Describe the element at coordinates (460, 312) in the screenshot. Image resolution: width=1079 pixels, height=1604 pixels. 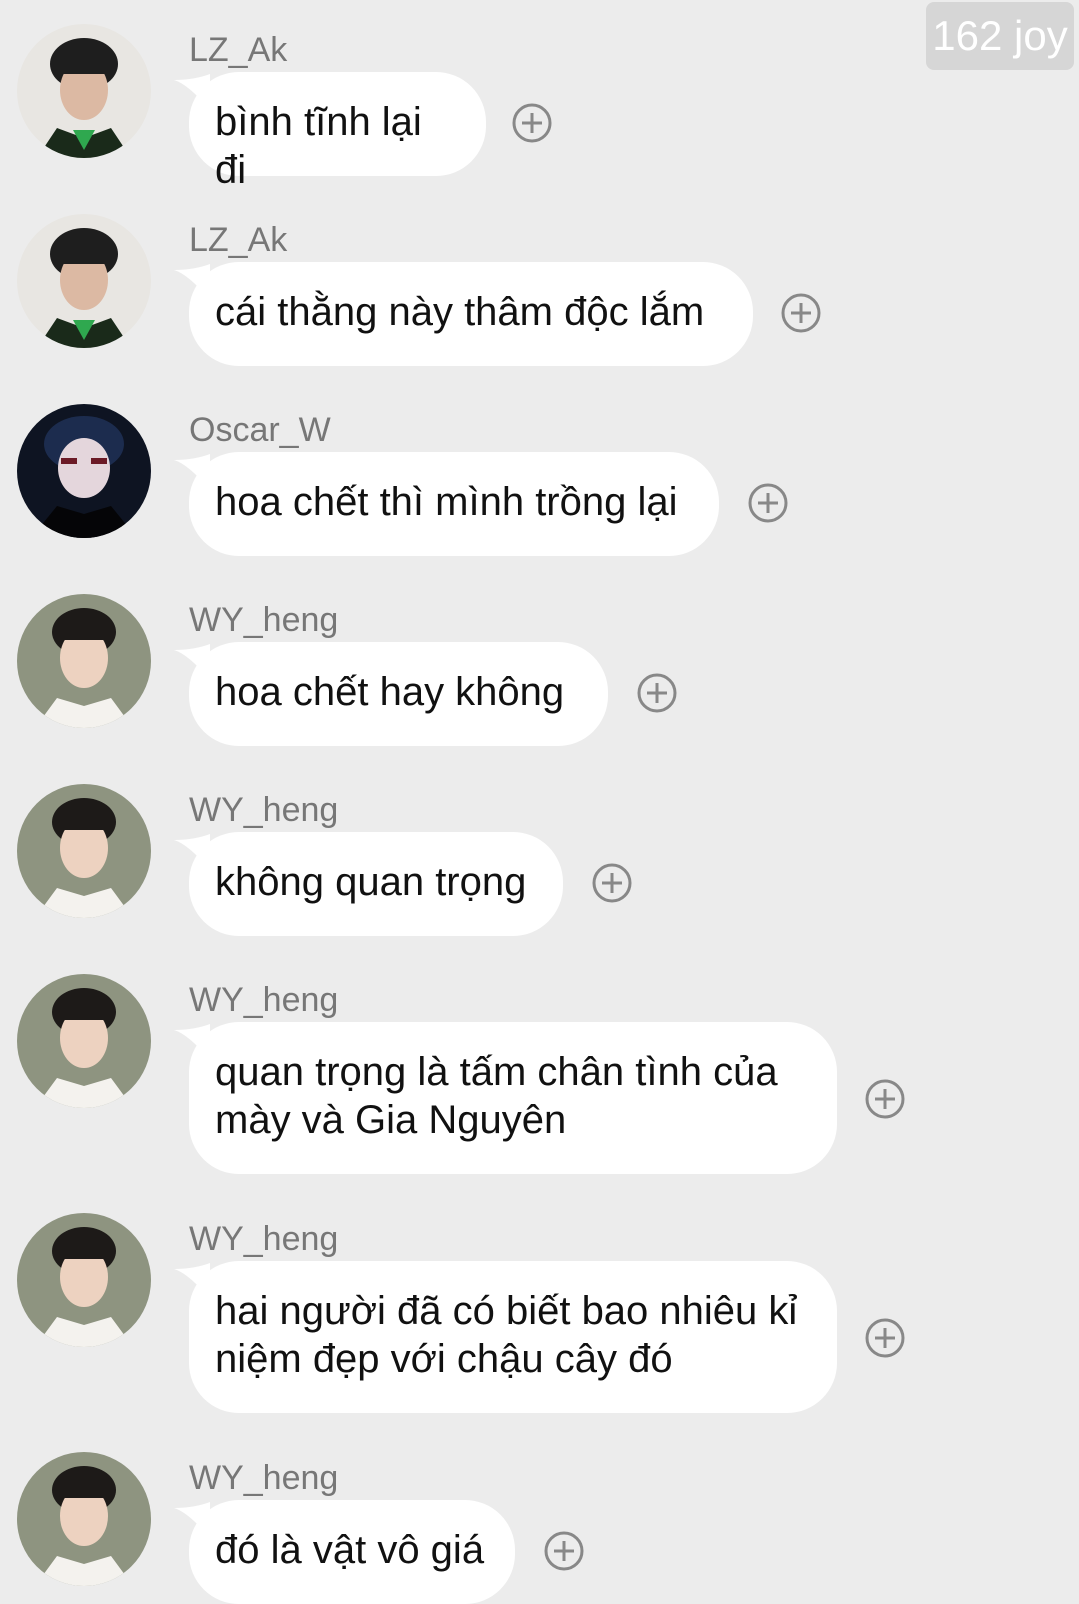
I see `message-text: cái thằng này thâm độc lắm` at that location.